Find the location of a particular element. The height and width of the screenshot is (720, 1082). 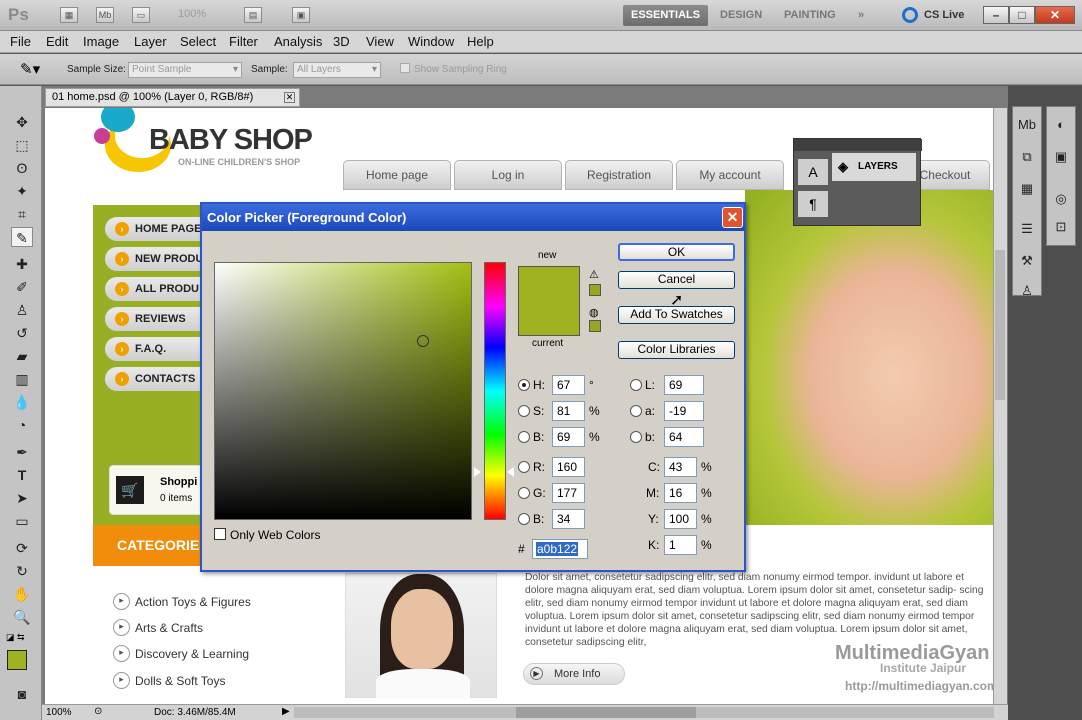

history-panel-icon: ⧉ is located at coordinates (1027, 157).